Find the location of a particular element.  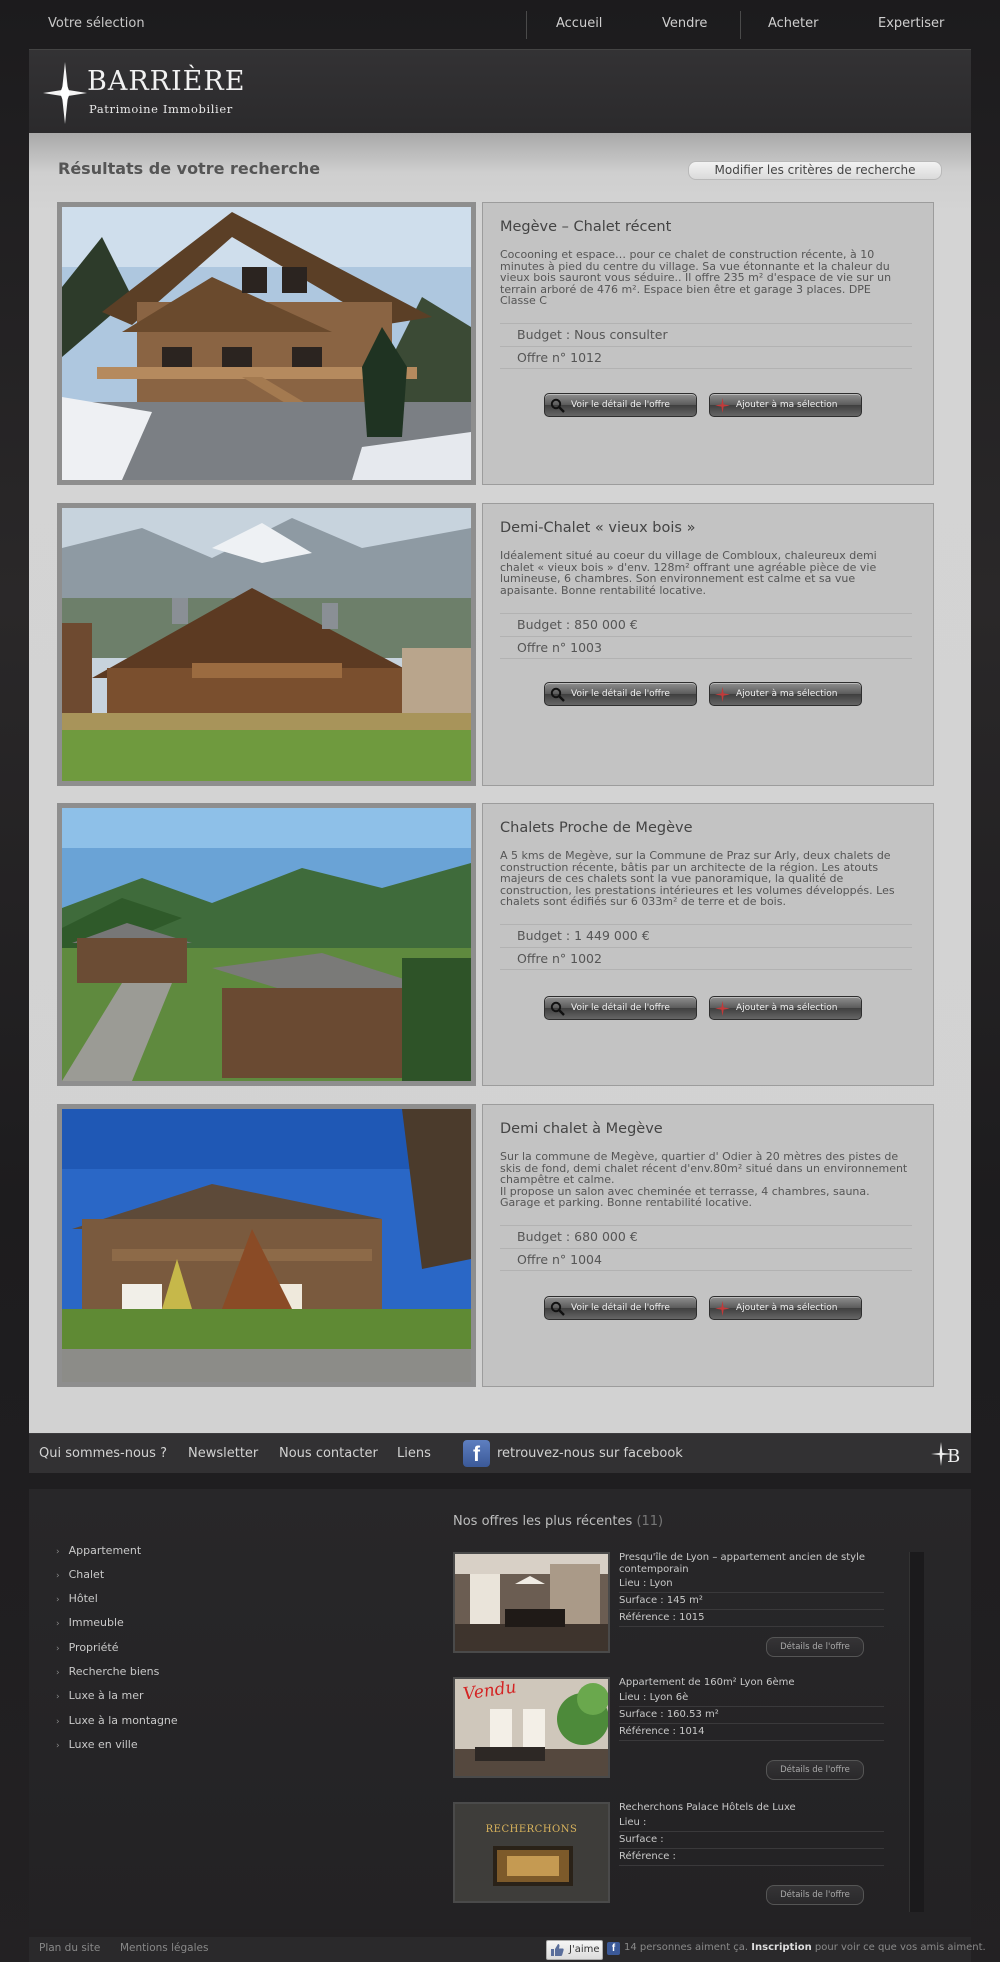

offer-thumbnail is located at coordinates (531, 1602).